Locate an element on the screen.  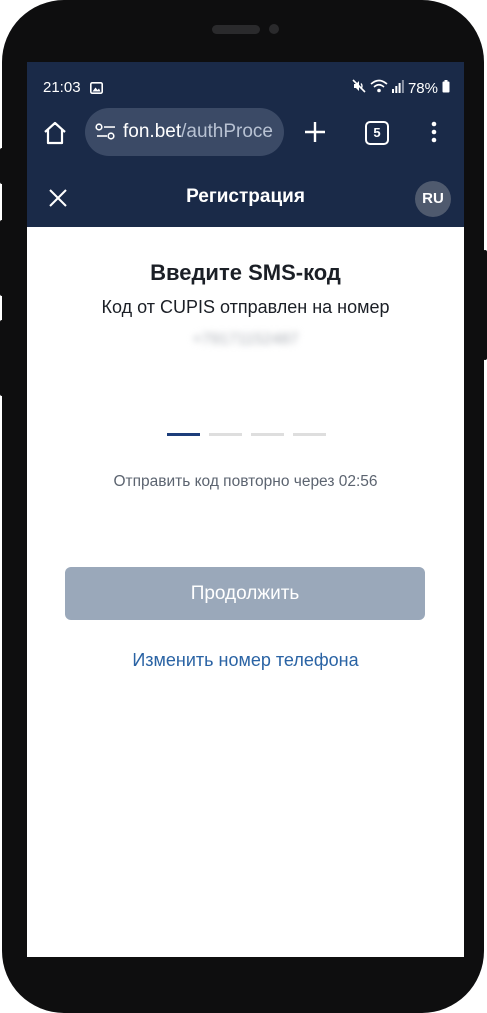
site-settings-icon is located at coordinates (106, 134).